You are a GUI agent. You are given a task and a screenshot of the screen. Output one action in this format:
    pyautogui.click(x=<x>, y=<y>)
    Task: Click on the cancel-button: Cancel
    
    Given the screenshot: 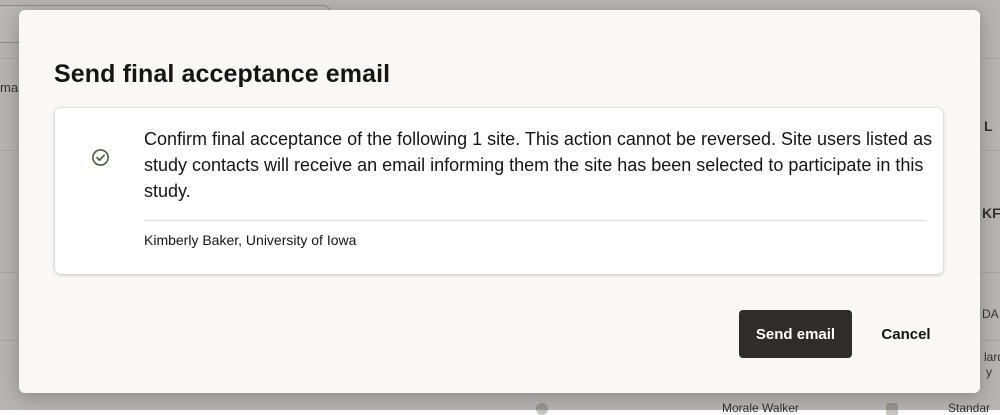 What is the action you would take?
    pyautogui.click(x=906, y=334)
    